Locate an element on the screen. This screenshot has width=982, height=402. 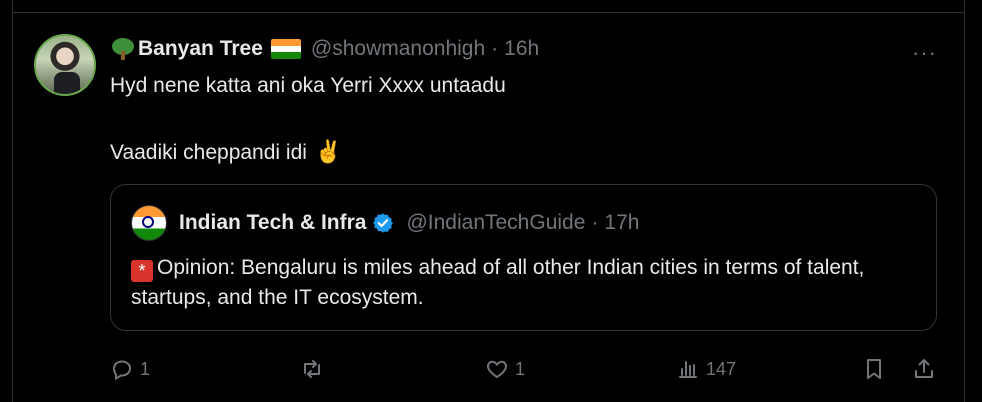
quoted-author-name: Indian Tech & Infra is located at coordinates (273, 222).